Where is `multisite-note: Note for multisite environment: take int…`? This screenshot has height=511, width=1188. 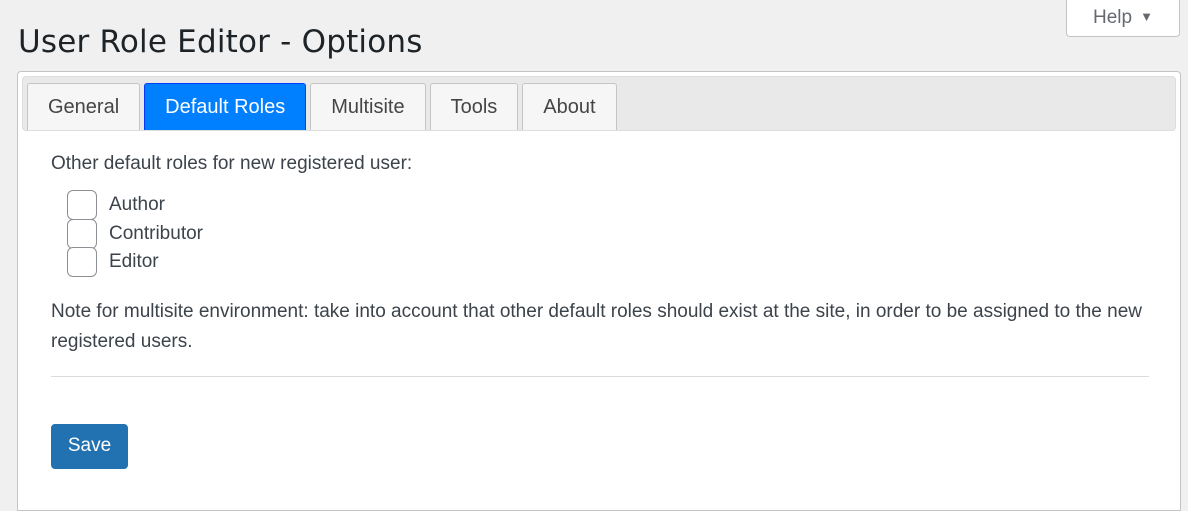
multisite-note: Note for multisite environment: take int… is located at coordinates (597, 326).